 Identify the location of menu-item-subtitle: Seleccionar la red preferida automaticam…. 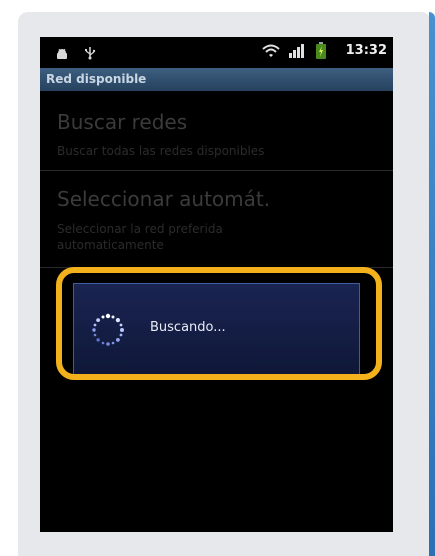
(140, 237).